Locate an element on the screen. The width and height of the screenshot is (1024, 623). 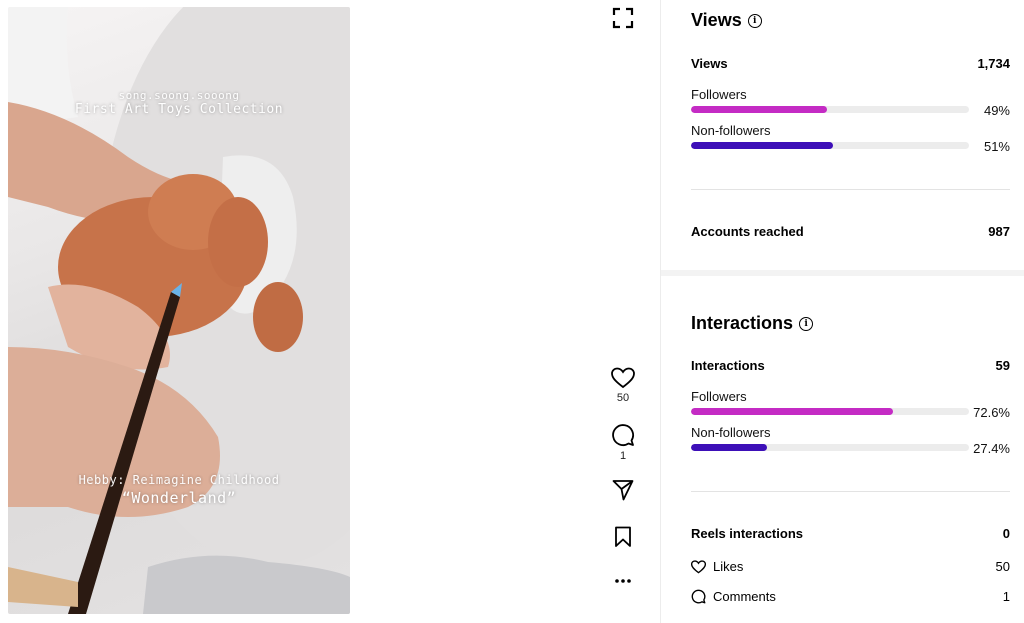
views-nonfollowers-bar is located at coordinates (830, 145).